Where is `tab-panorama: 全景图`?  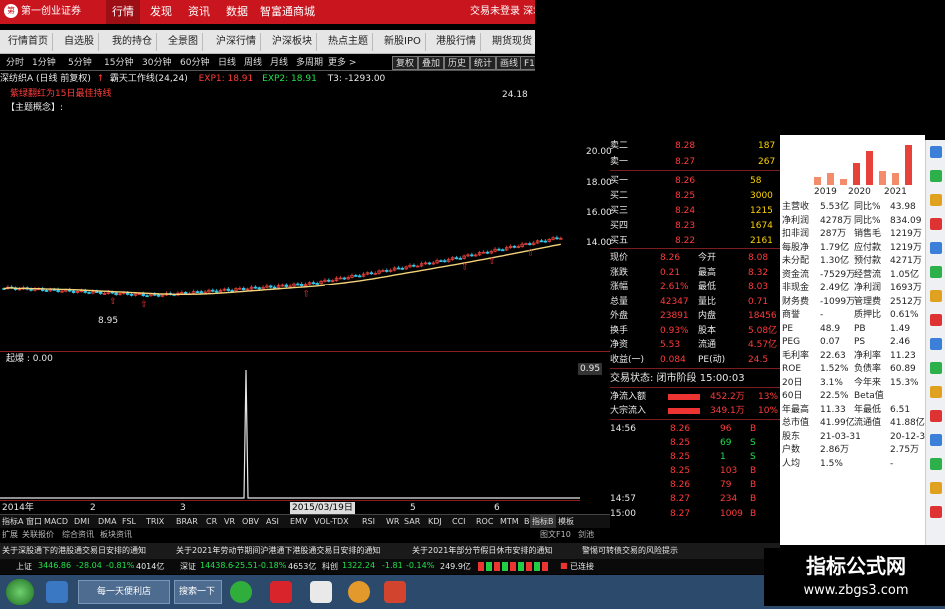
tab-panorama: 全景图 is located at coordinates (183, 42).